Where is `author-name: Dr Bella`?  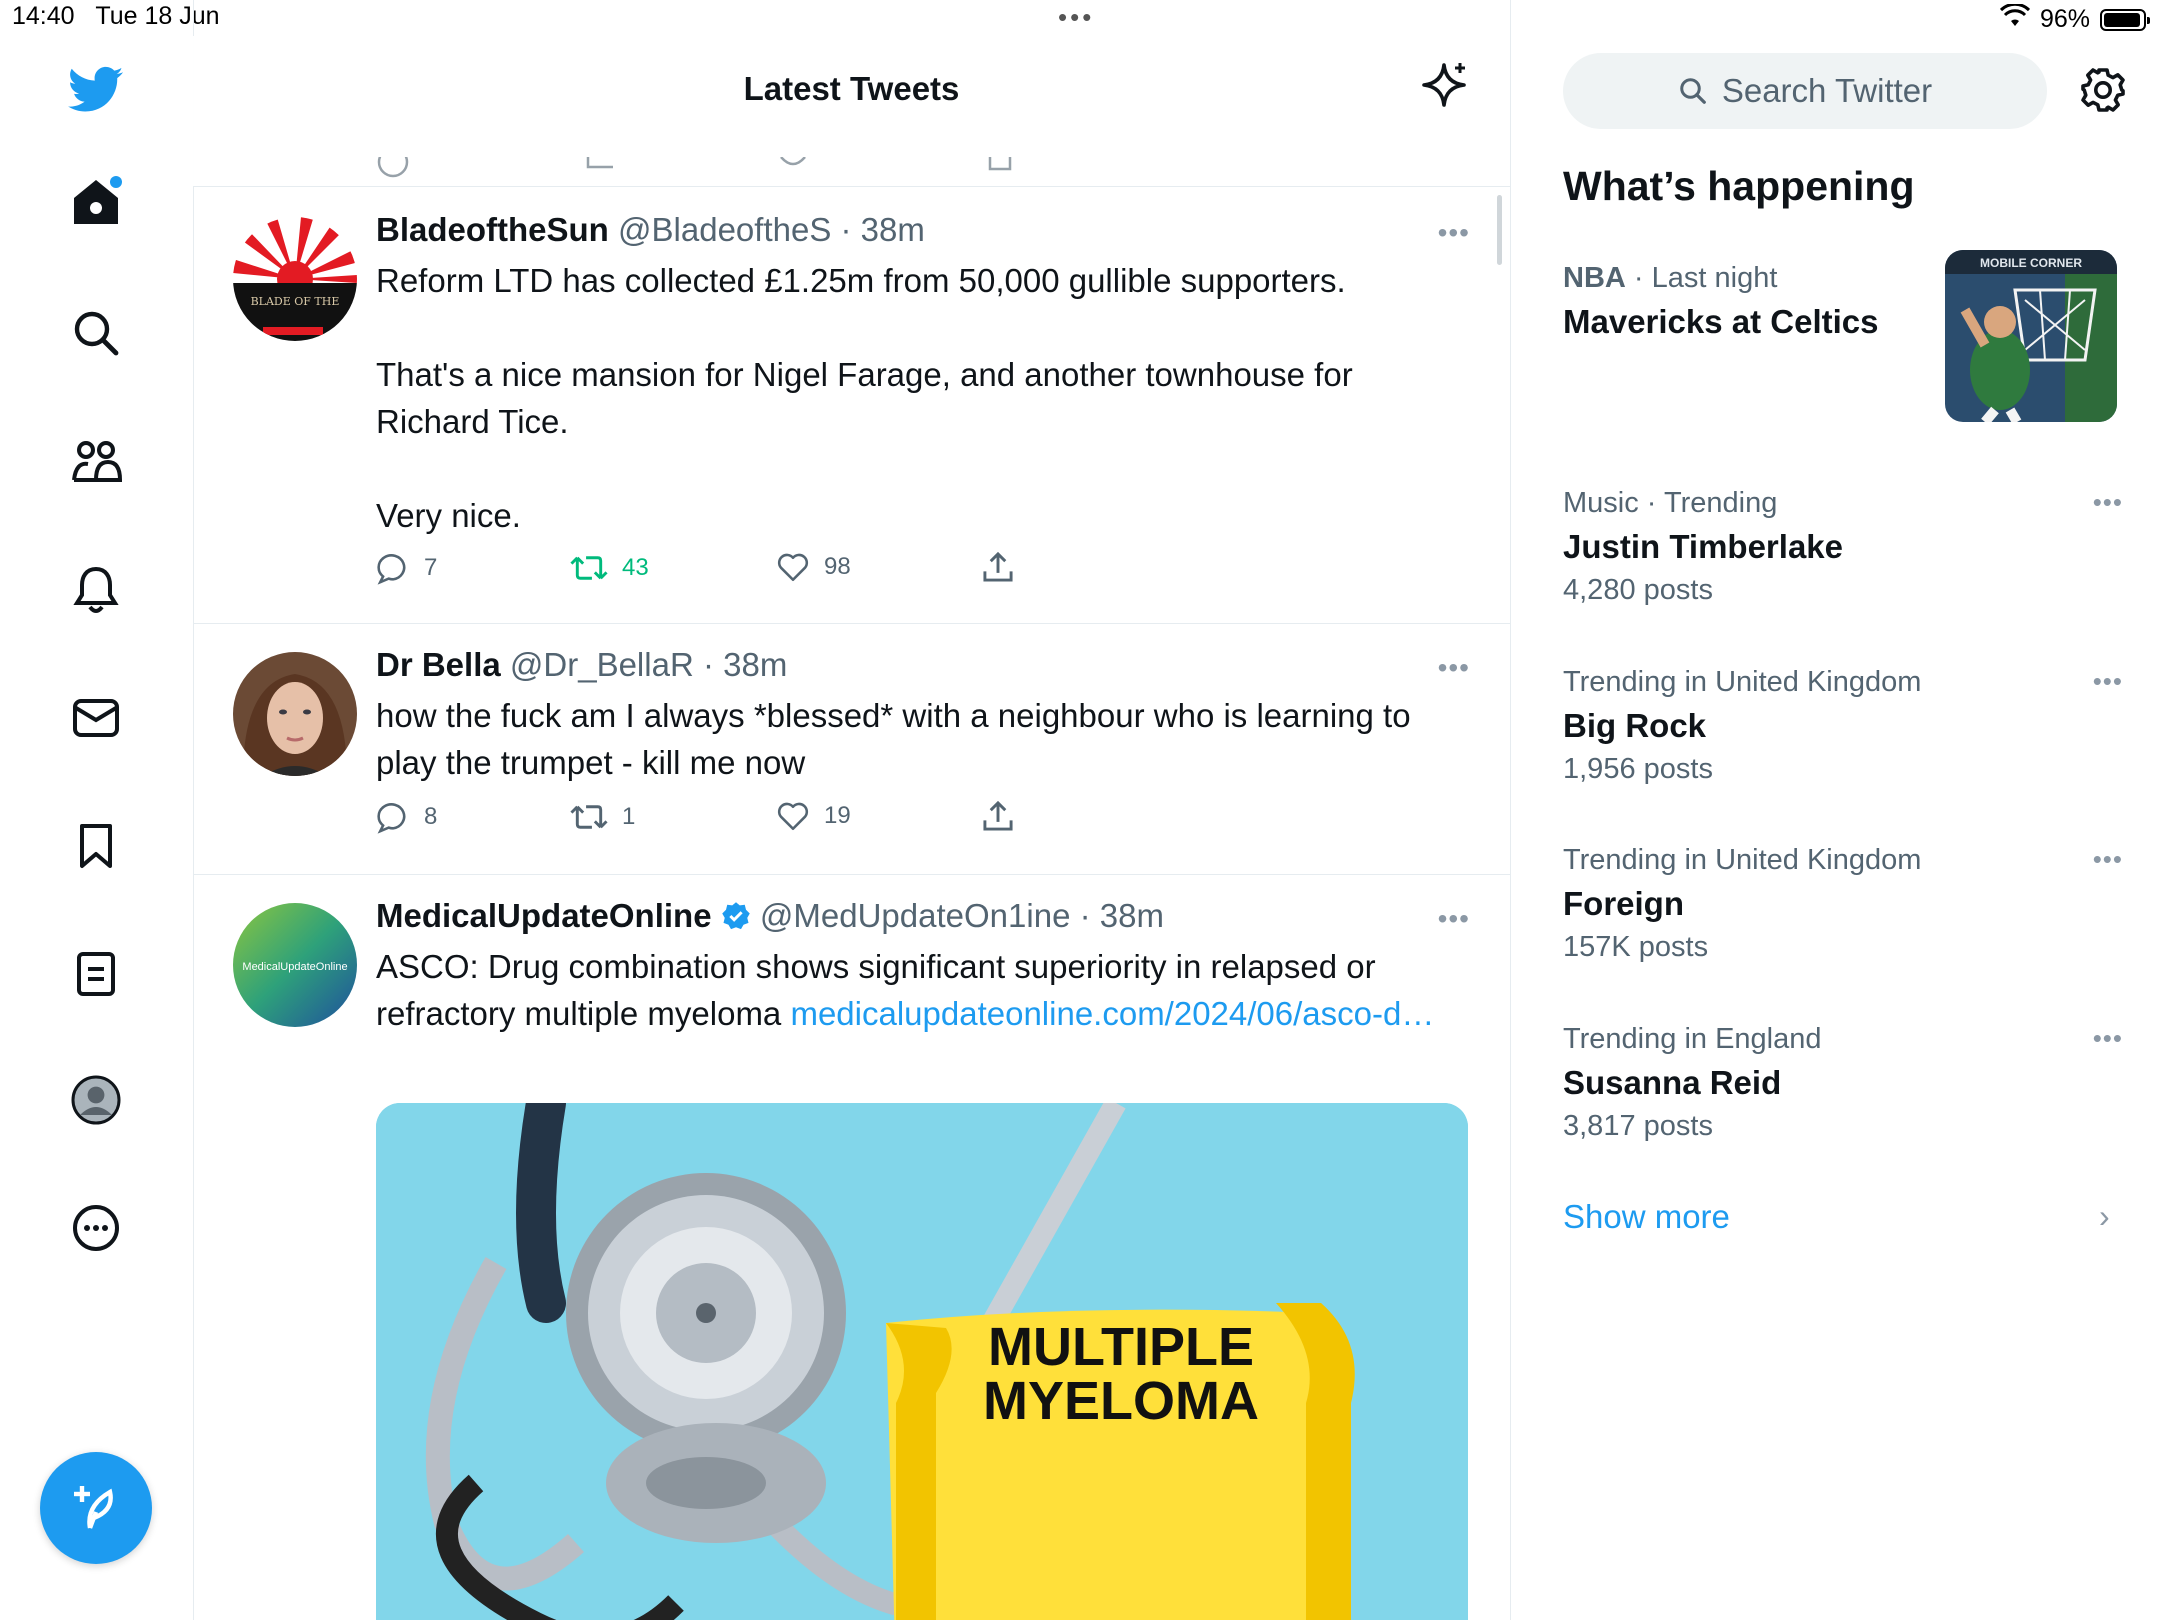 author-name: Dr Bella is located at coordinates (438, 664).